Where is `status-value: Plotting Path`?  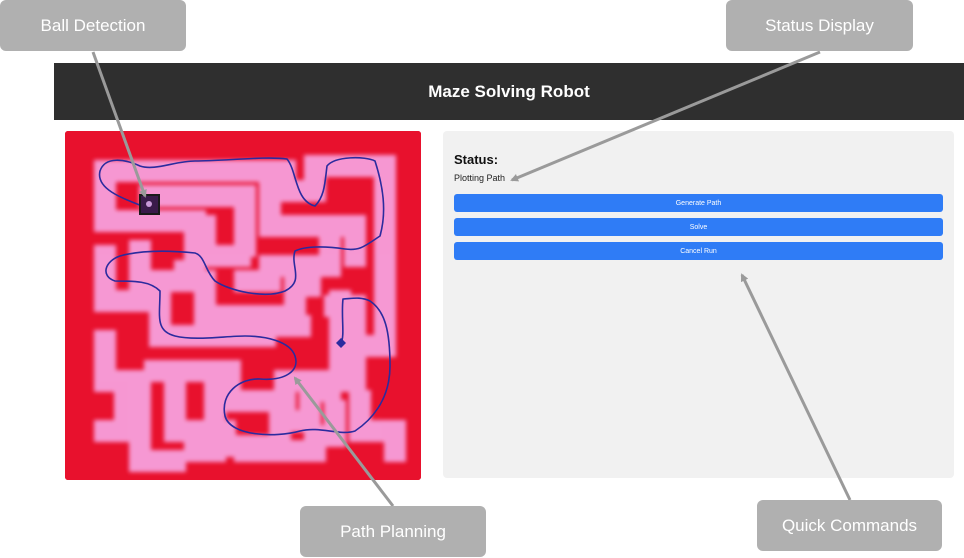 status-value: Plotting Path is located at coordinates (480, 178).